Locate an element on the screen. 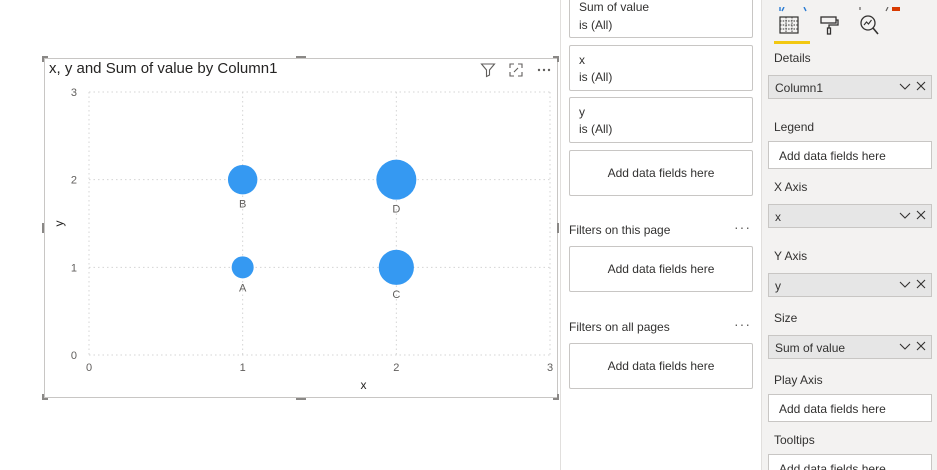  well-label-size: Size is located at coordinates (786, 318).